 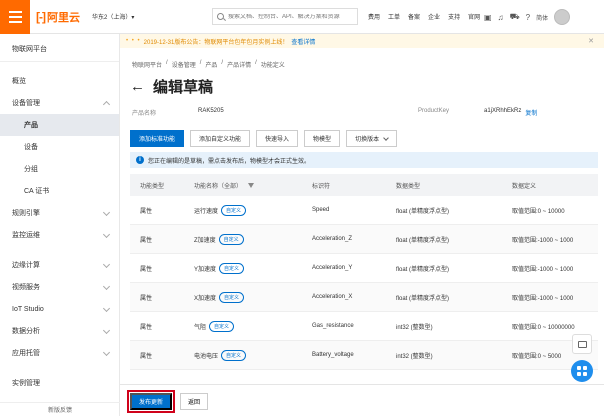 I want to click on cell-function-name: X加速度 自定义, so click(x=253, y=297).